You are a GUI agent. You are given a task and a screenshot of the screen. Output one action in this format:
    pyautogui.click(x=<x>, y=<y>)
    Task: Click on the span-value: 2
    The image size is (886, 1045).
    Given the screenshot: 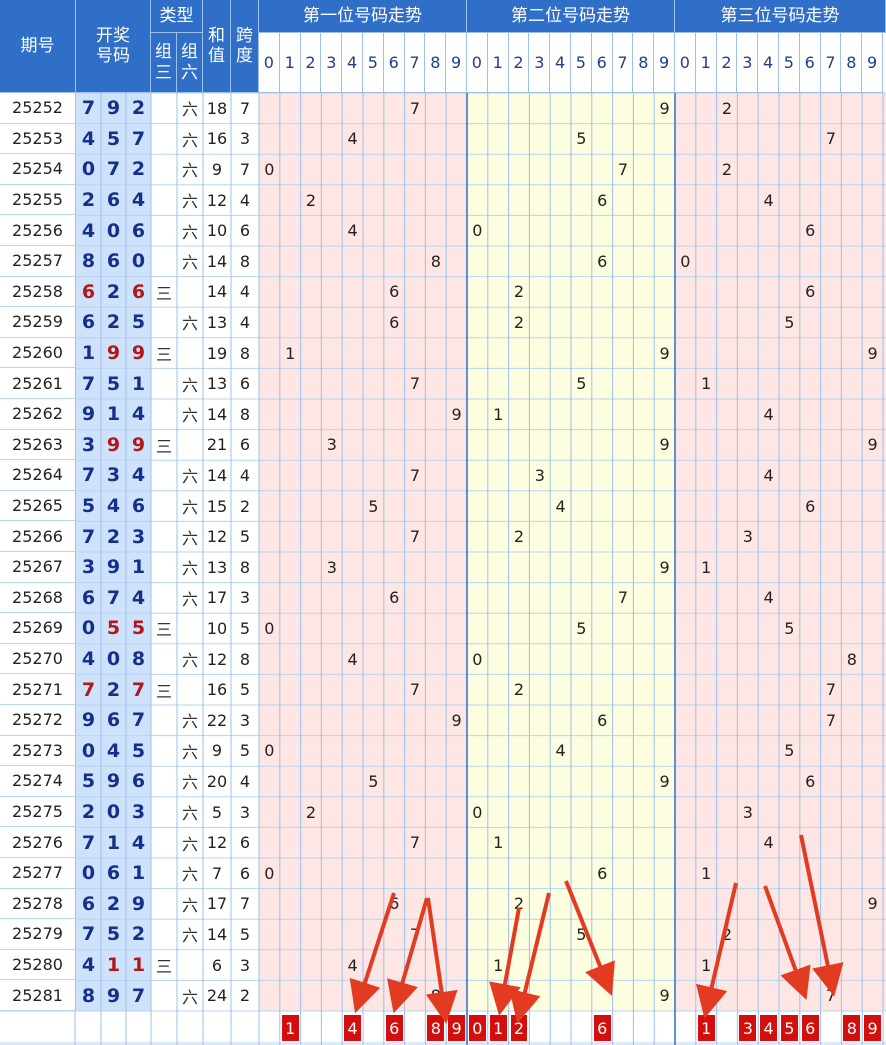 What is the action you would take?
    pyautogui.click(x=245, y=996)
    